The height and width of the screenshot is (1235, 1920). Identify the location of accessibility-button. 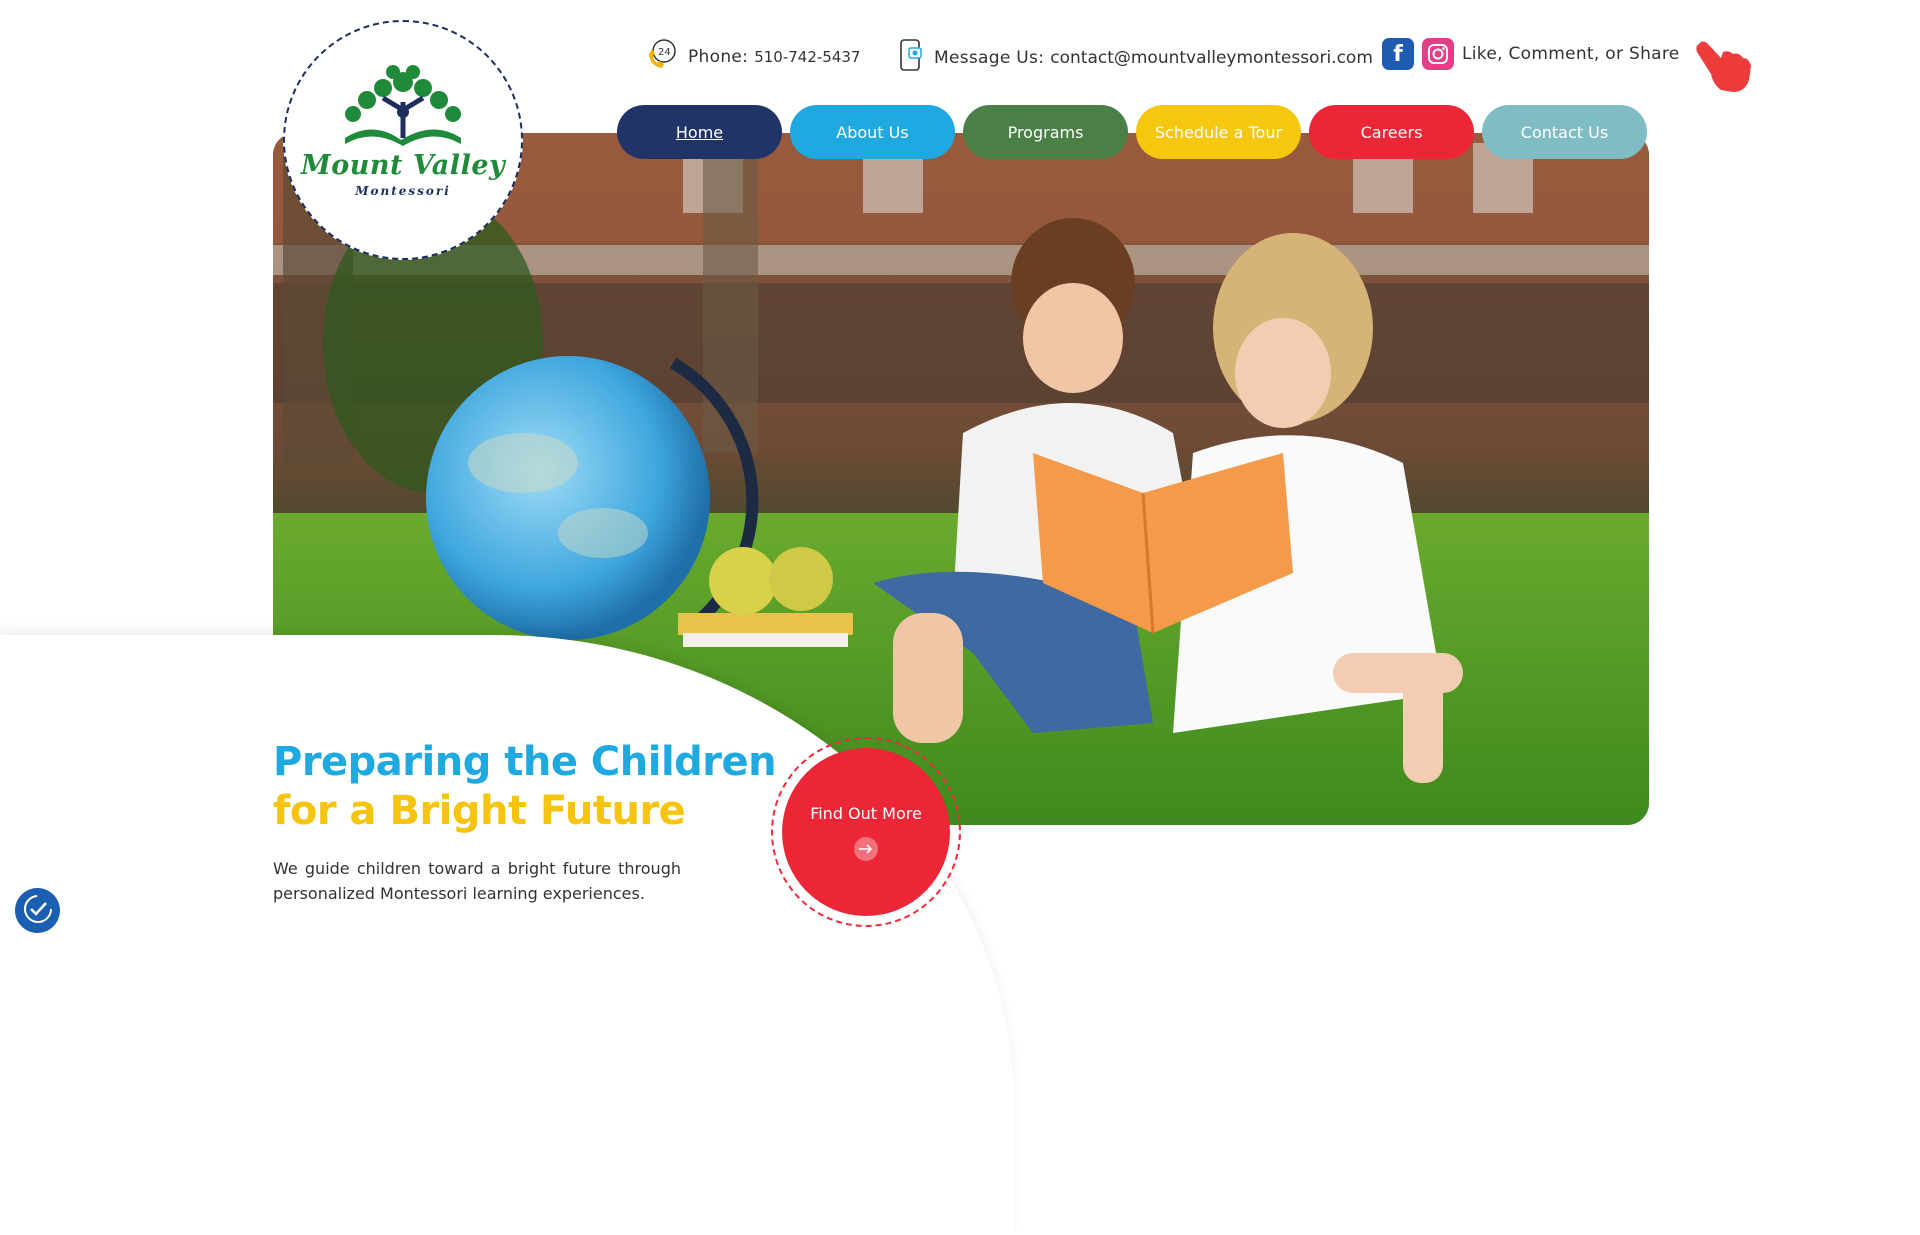
(37, 910).